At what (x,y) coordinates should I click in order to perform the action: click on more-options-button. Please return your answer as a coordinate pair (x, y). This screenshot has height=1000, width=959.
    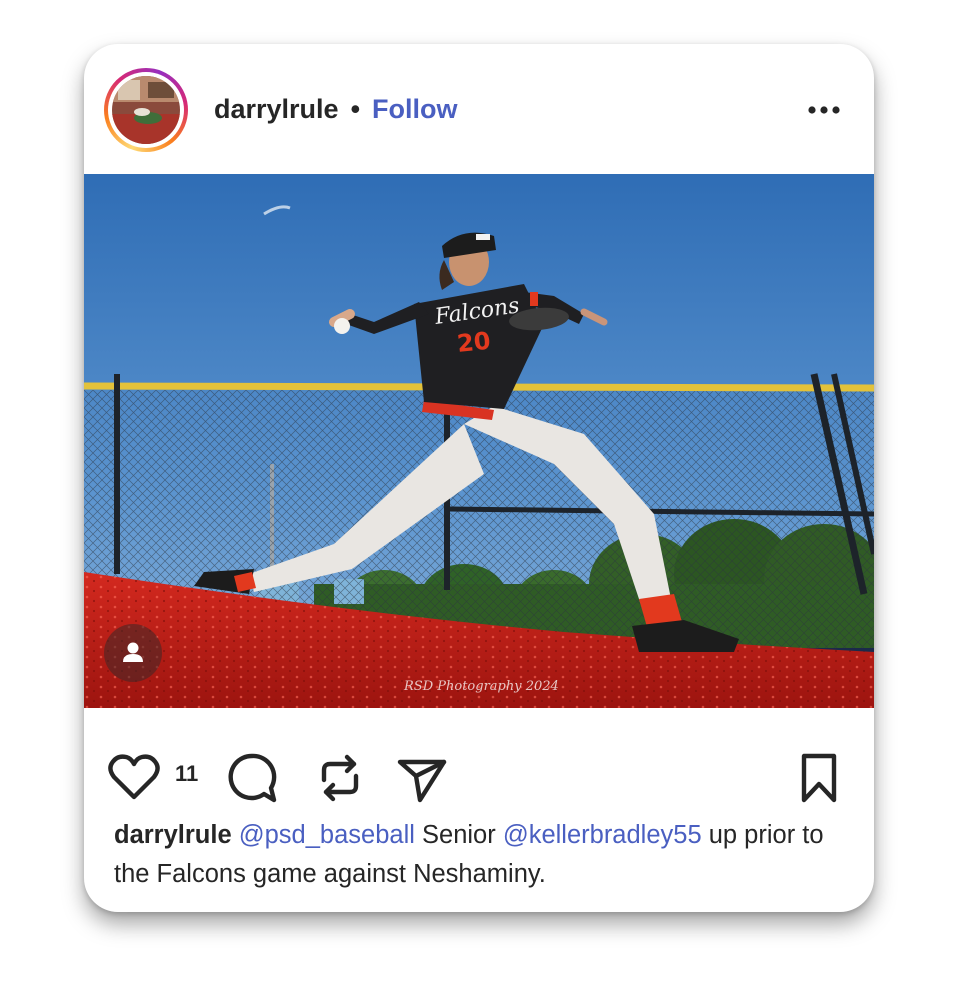
    Looking at the image, I should click on (824, 110).